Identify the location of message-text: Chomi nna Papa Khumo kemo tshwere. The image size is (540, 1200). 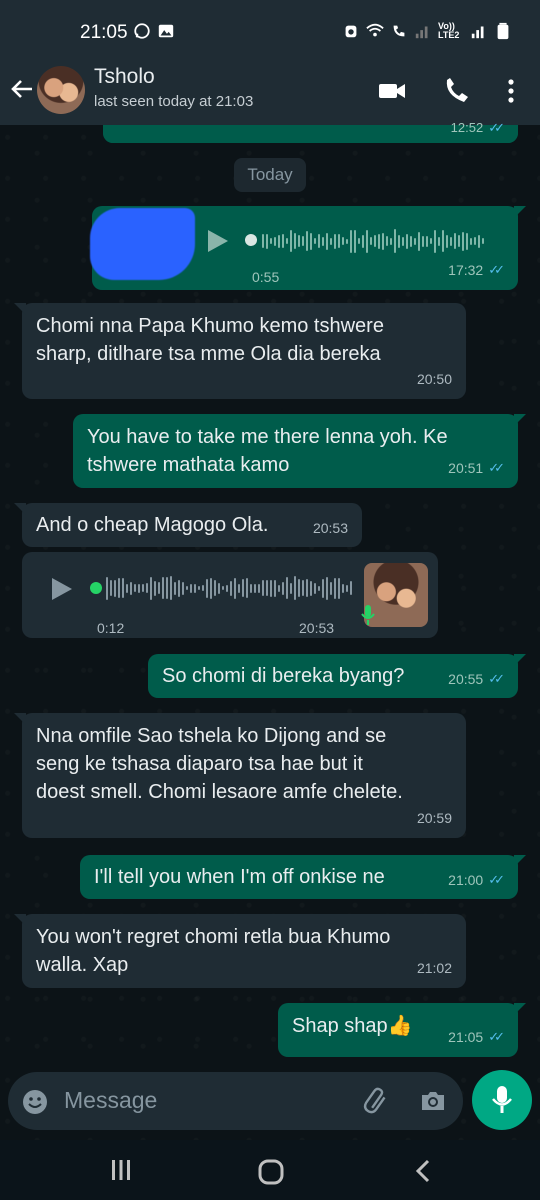
(210, 326).